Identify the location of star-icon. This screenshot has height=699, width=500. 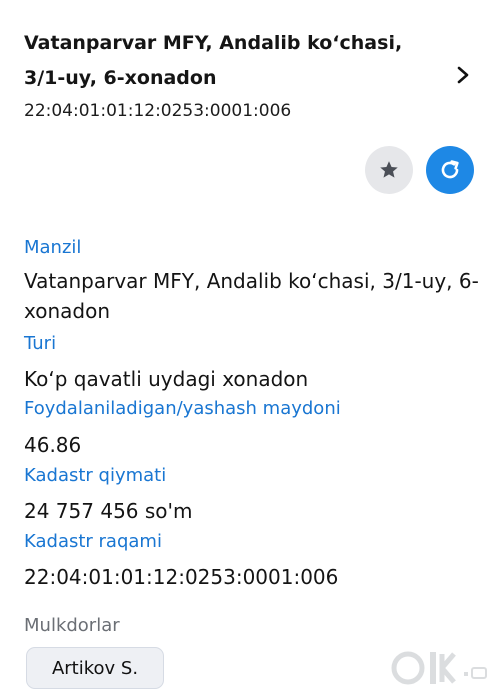
(389, 169).